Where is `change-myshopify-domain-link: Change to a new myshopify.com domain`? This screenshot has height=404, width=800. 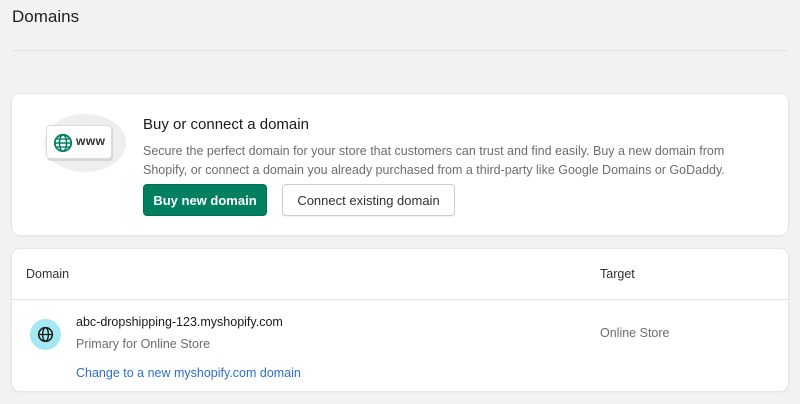
change-myshopify-domain-link: Change to a new myshopify.com domain is located at coordinates (188, 373).